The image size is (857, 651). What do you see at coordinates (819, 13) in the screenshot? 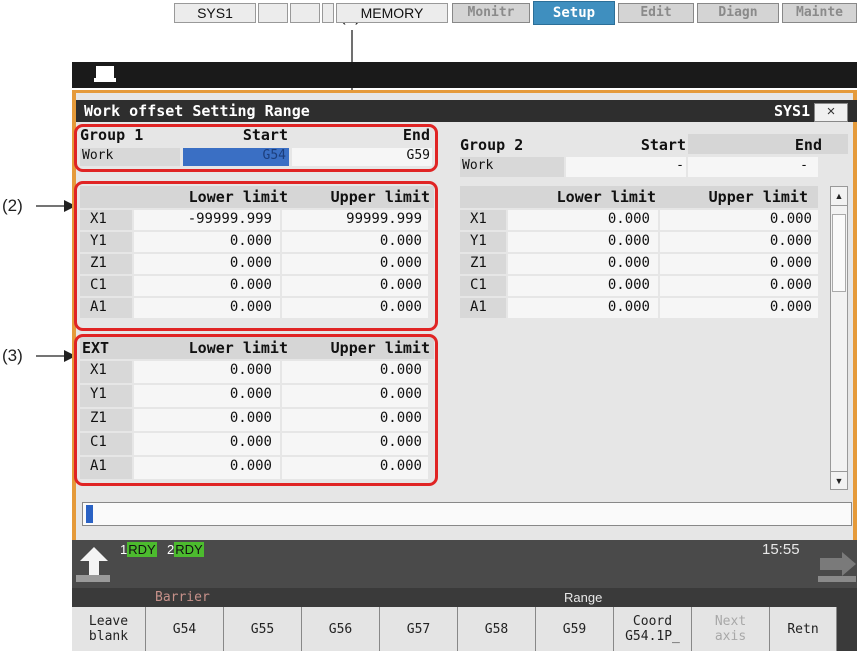
I see `tab-mainte: Mainte` at bounding box center [819, 13].